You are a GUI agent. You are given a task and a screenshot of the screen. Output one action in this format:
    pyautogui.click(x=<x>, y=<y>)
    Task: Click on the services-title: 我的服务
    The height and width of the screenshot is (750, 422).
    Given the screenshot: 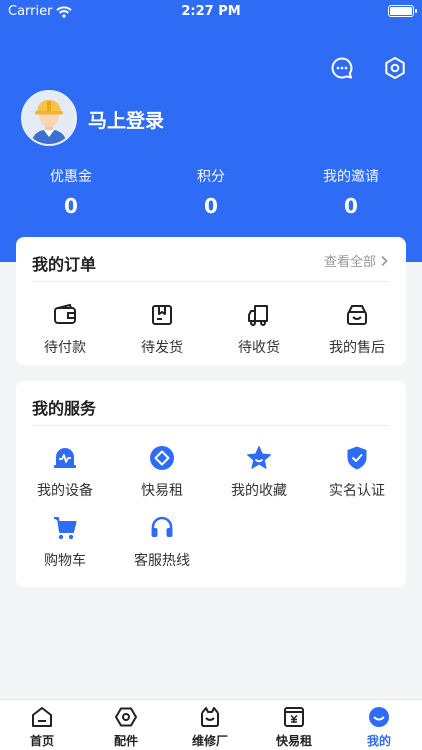 What is the action you would take?
    pyautogui.click(x=64, y=408)
    